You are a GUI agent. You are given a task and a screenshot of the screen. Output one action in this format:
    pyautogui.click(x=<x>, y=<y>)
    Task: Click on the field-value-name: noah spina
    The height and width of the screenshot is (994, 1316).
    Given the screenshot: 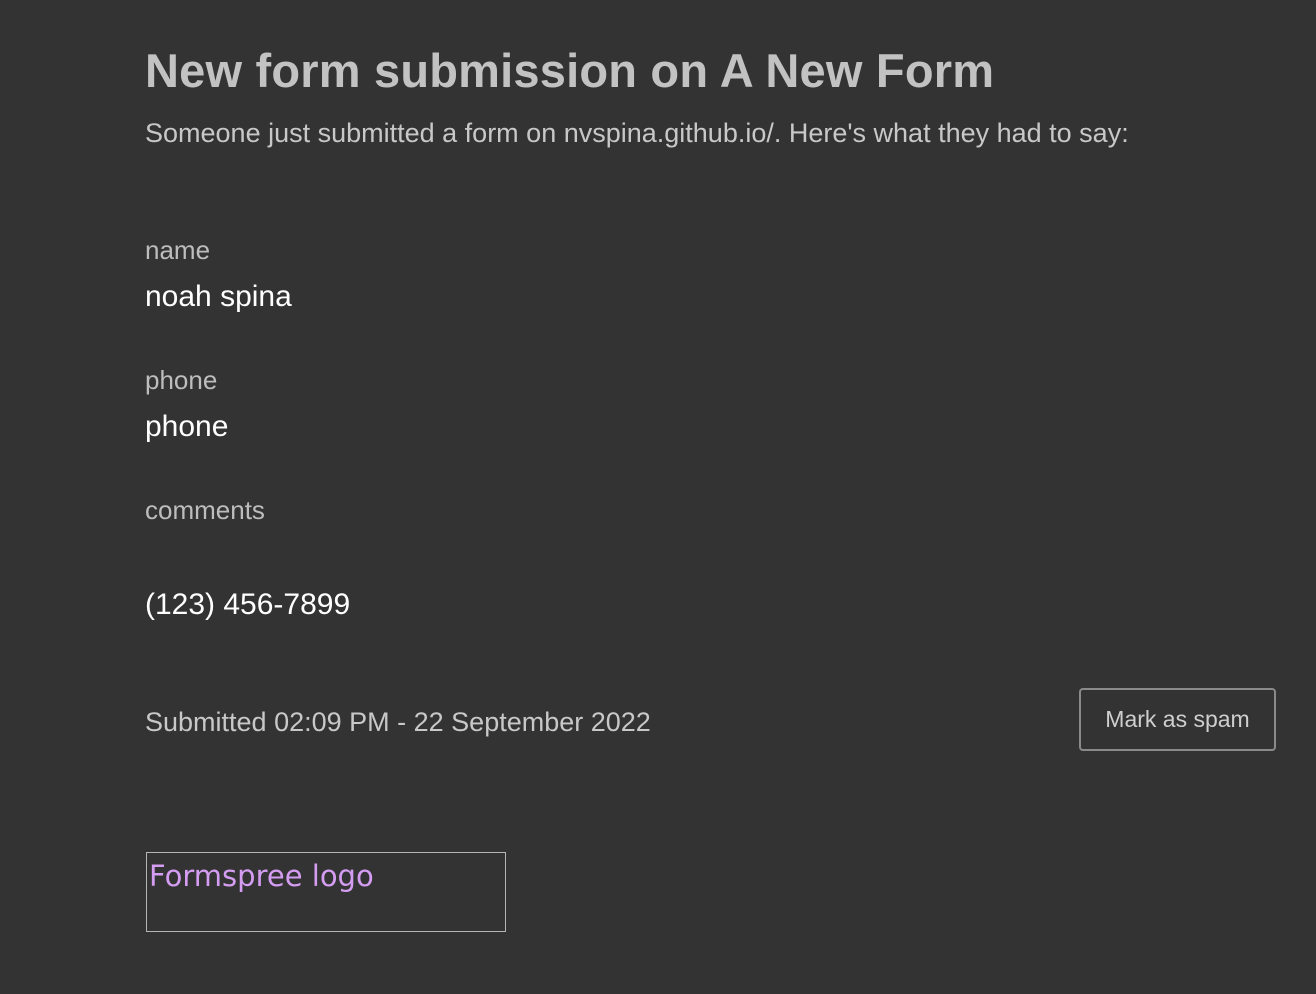 What is the action you would take?
    pyautogui.click(x=218, y=296)
    